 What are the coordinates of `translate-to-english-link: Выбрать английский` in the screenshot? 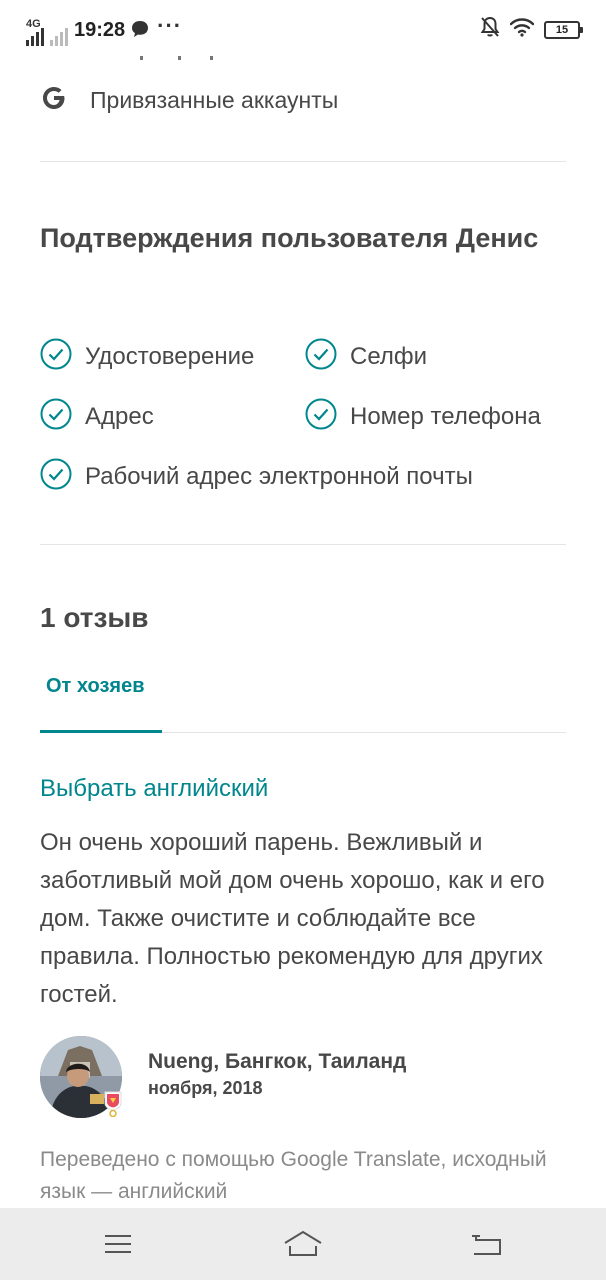 It's located at (154, 789).